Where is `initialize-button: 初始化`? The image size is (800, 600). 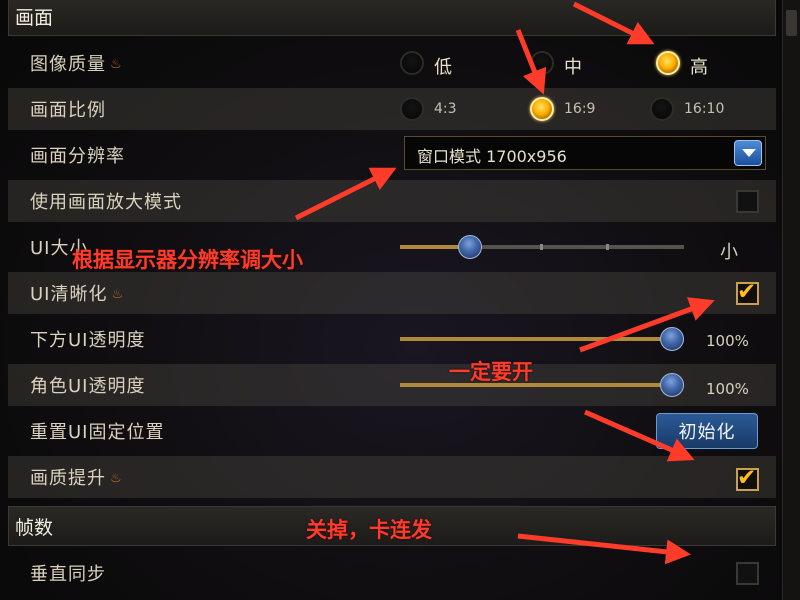
initialize-button: 初始化 is located at coordinates (707, 431).